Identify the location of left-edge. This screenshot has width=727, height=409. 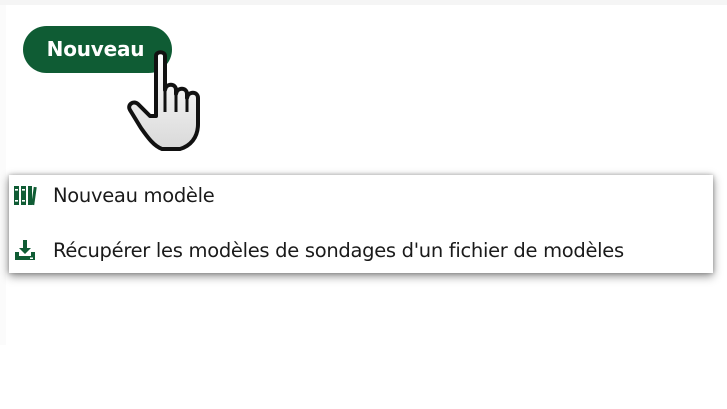
(3, 175).